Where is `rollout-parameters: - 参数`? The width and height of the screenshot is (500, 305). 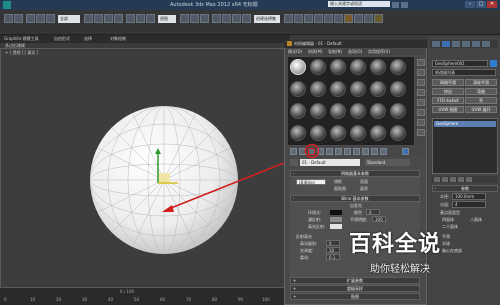
rollout-parameters: - 参数 is located at coordinates (465, 188).